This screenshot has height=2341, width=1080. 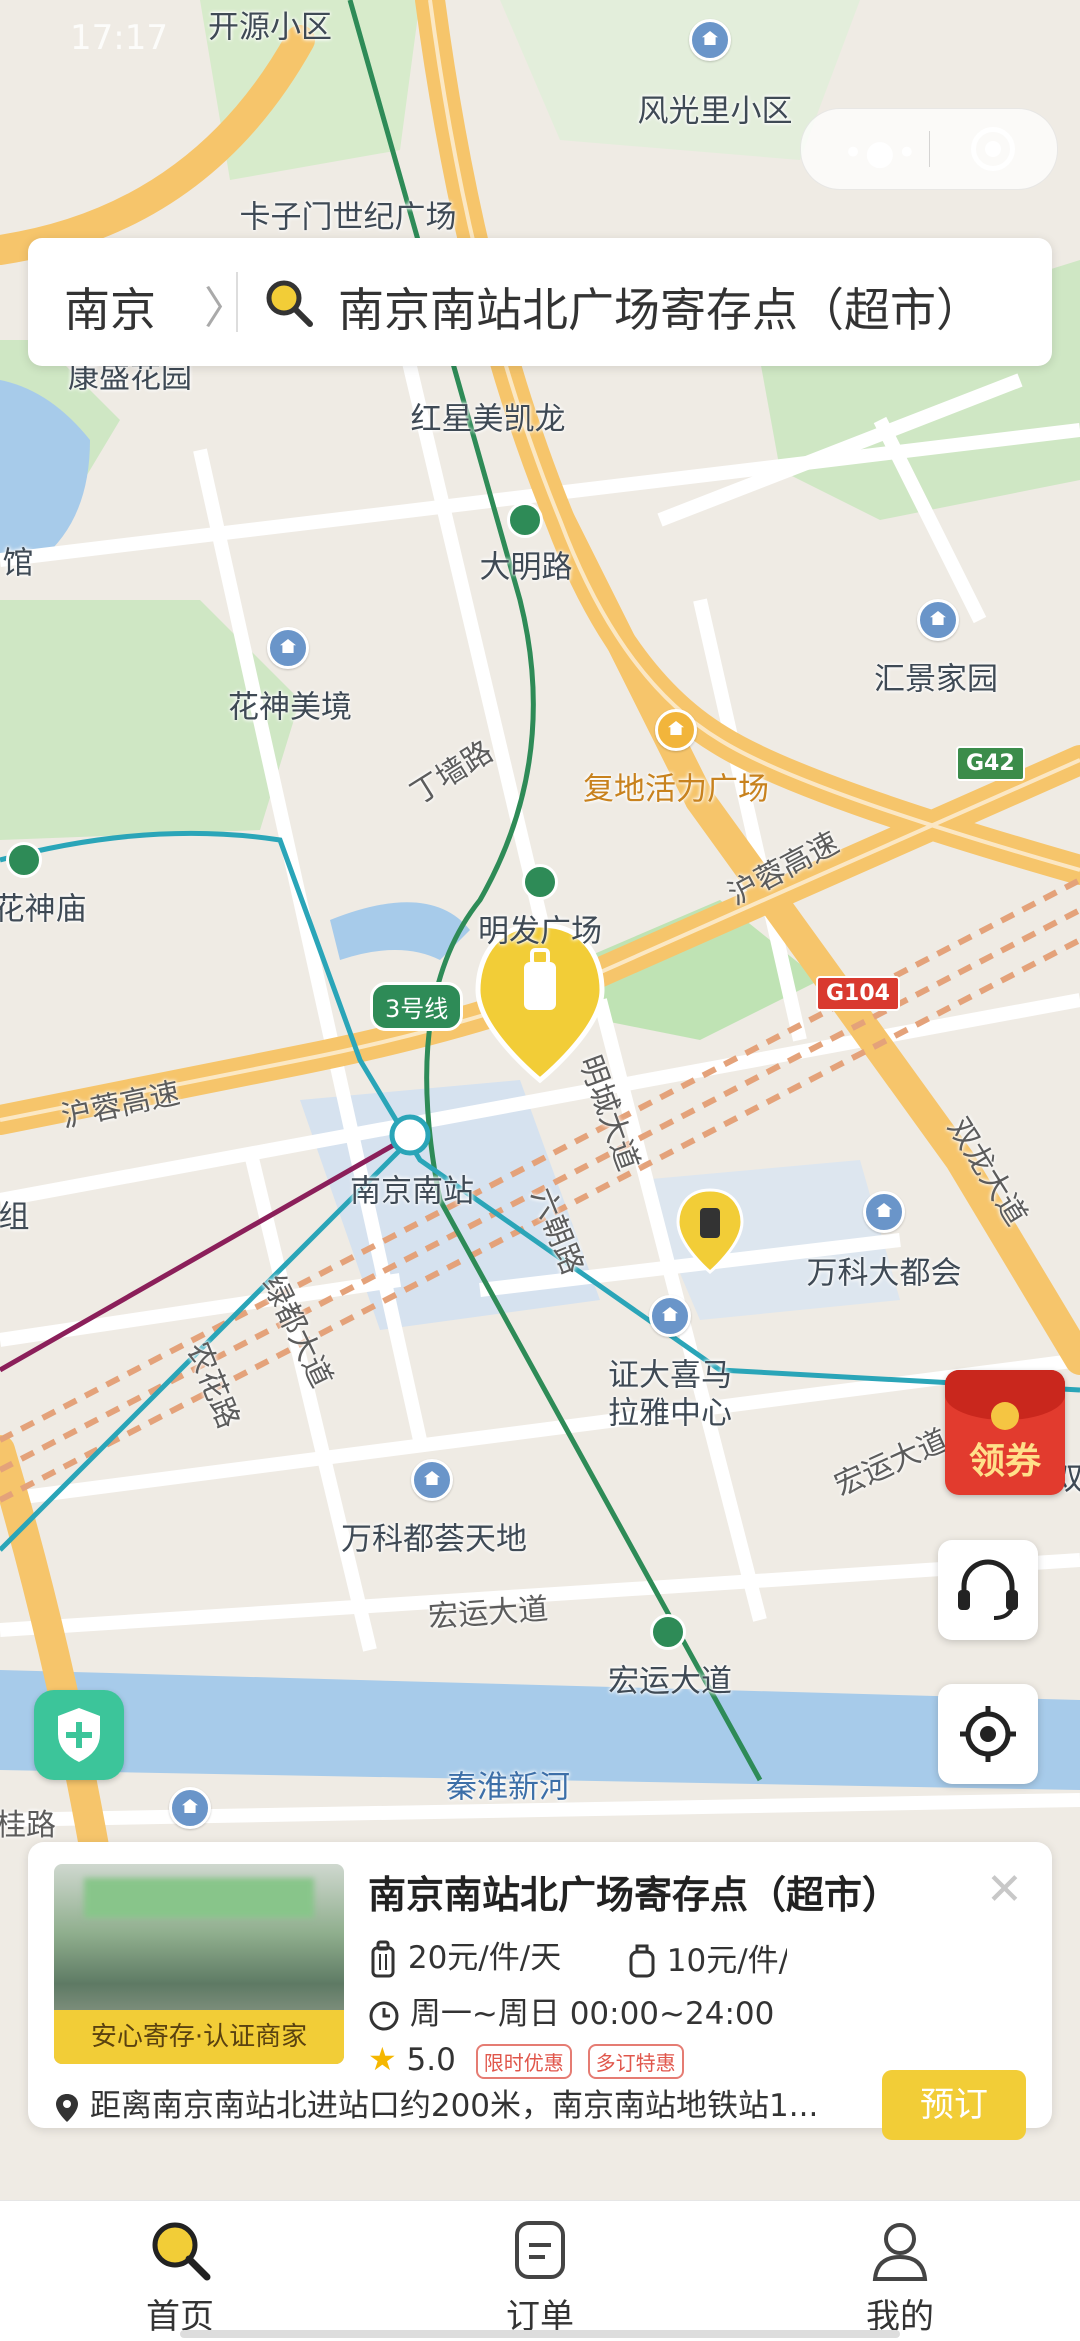 What do you see at coordinates (199, 1964) in the screenshot?
I see `store-photo: 安心寄存·认证商家` at bounding box center [199, 1964].